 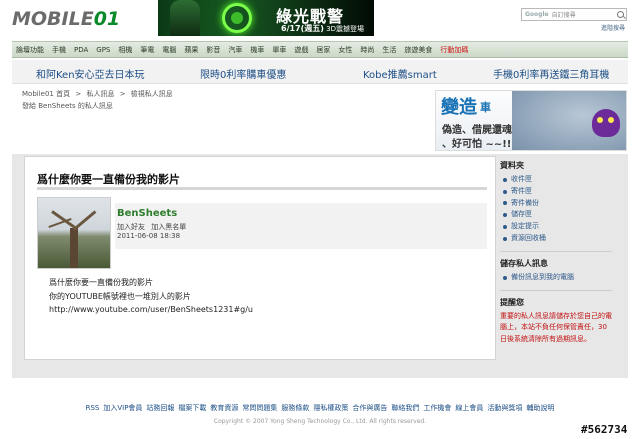 I want to click on breadcrumb-current: 檢視私人訊息, so click(x=151, y=94).